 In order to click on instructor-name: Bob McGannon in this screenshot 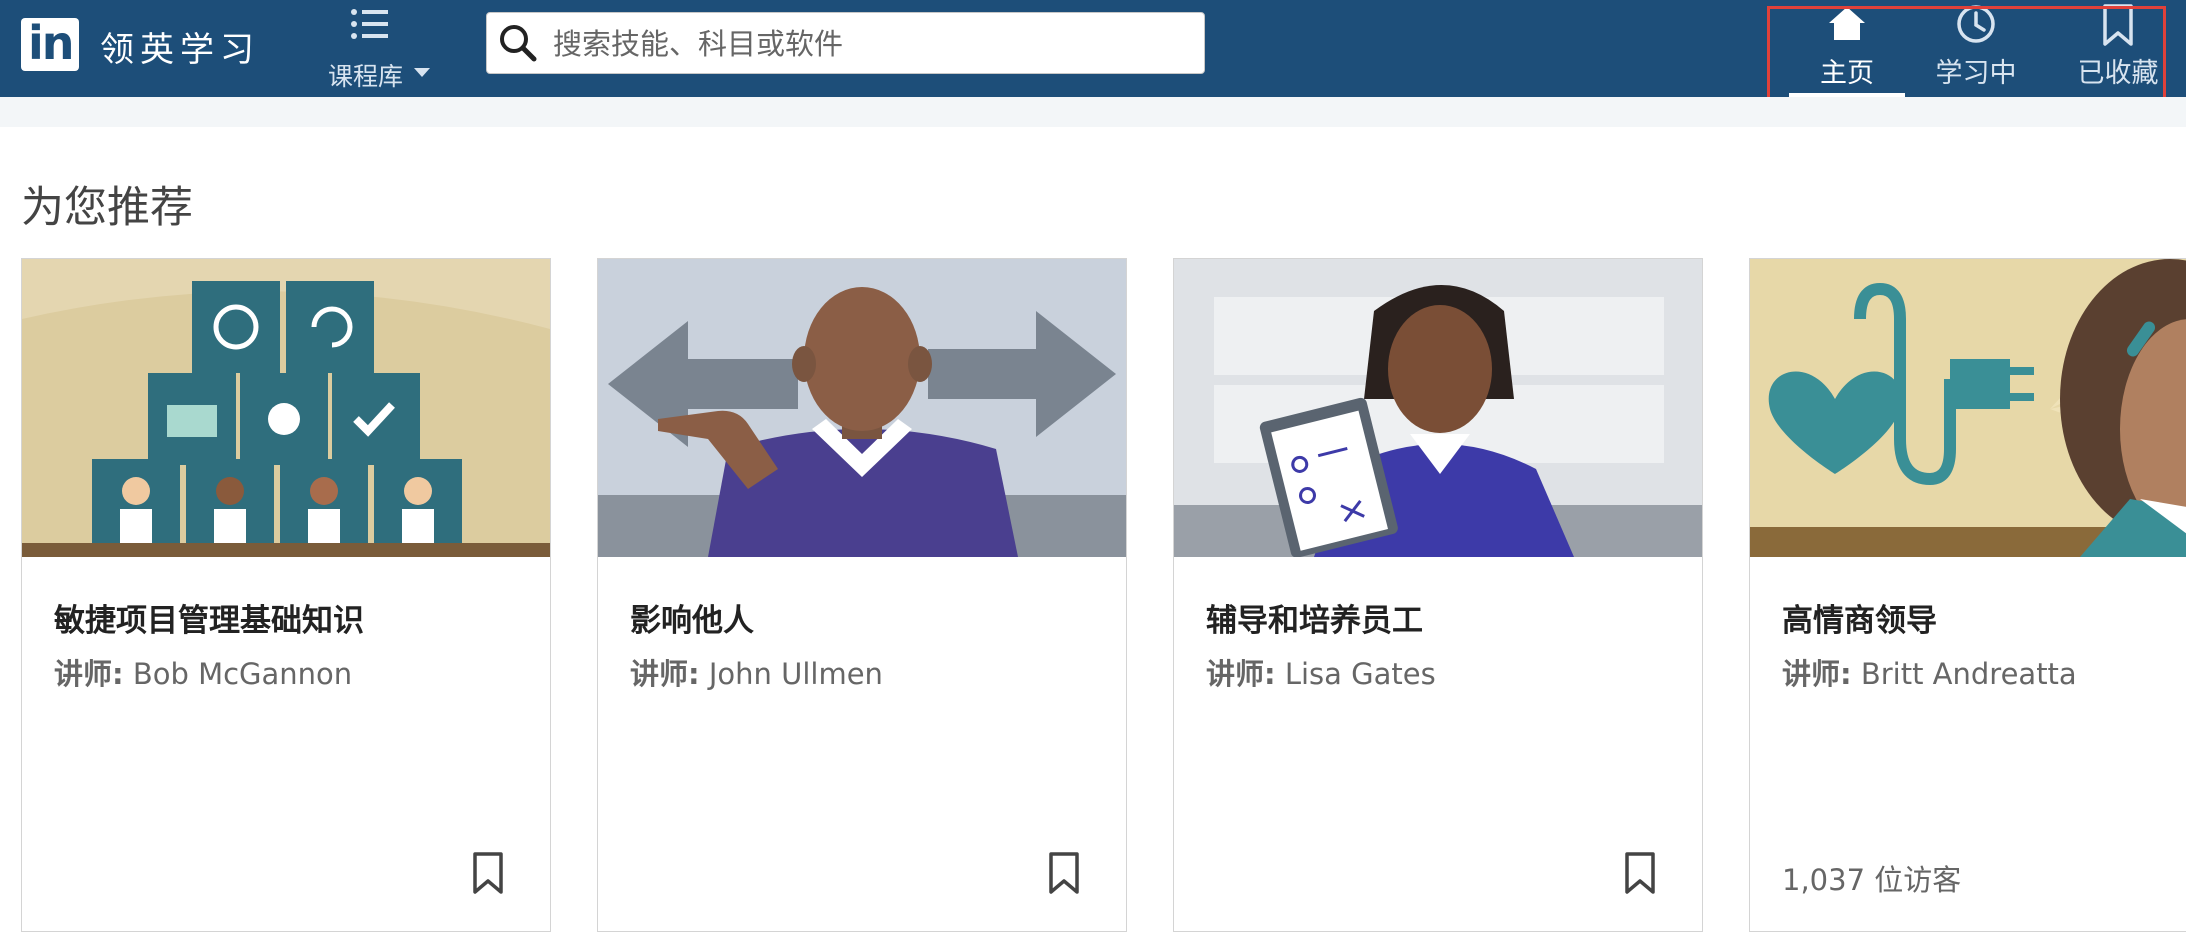, I will do `click(242, 674)`.